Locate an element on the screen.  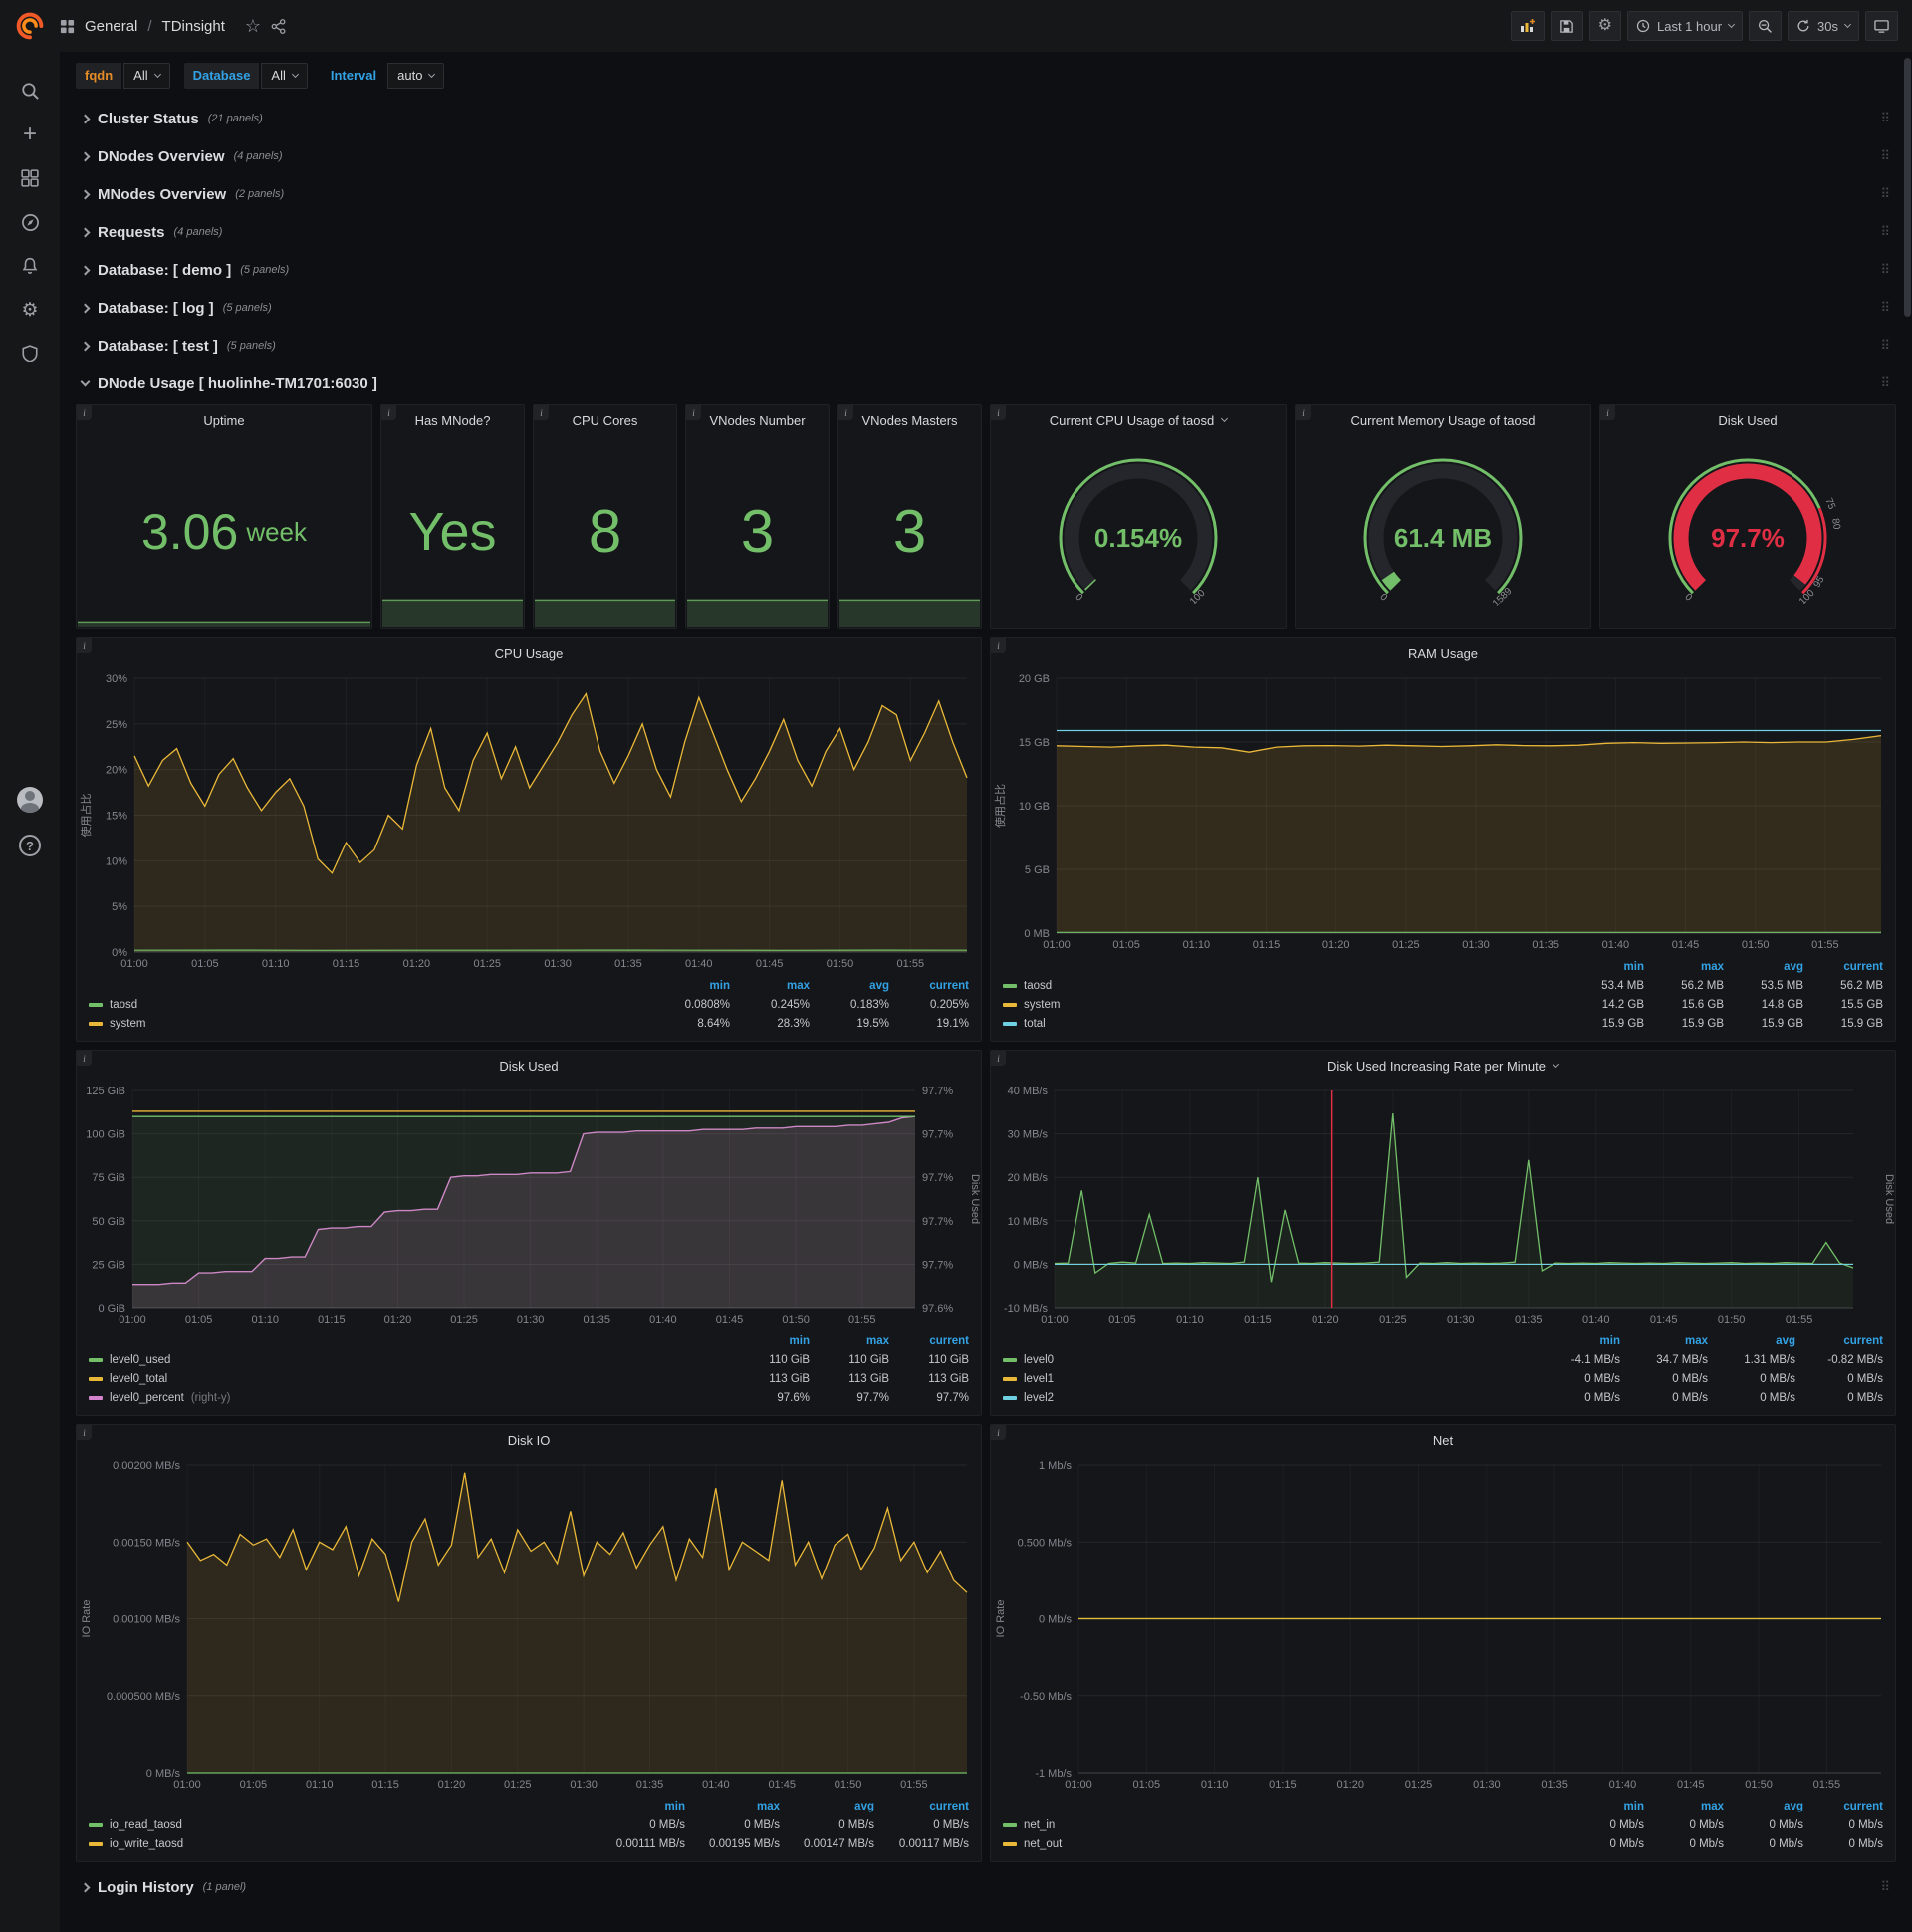
dashboards-nav-icon is located at coordinates (30, 178).